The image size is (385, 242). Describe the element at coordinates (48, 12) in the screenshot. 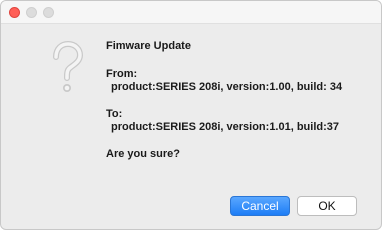

I see `zoom-window-button` at that location.